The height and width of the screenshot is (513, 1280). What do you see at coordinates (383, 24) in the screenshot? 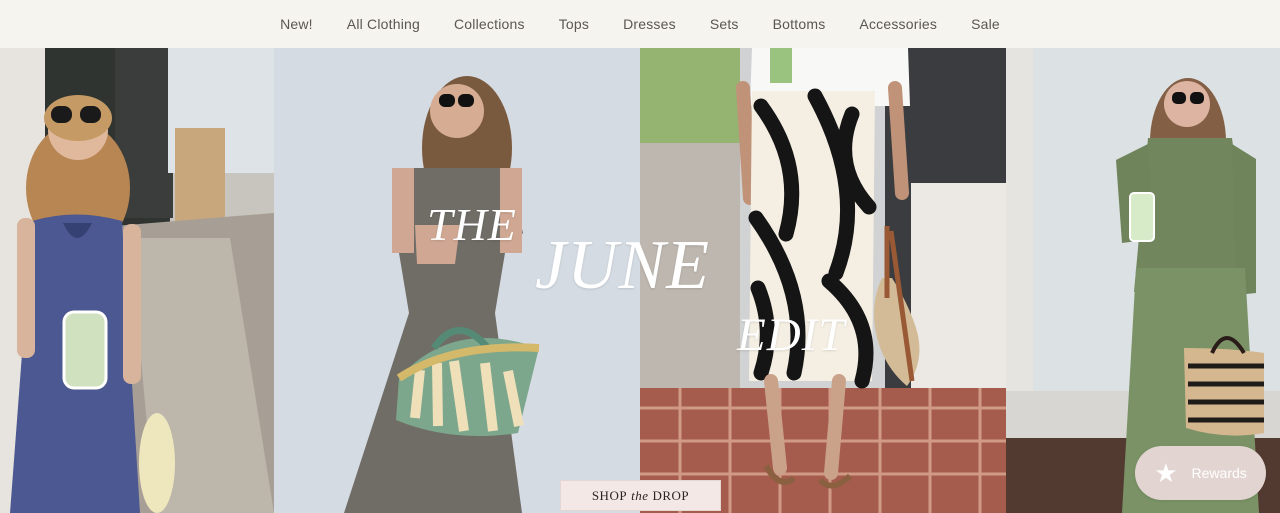
I see `nav-item-all-clothing: All Clothing` at bounding box center [383, 24].